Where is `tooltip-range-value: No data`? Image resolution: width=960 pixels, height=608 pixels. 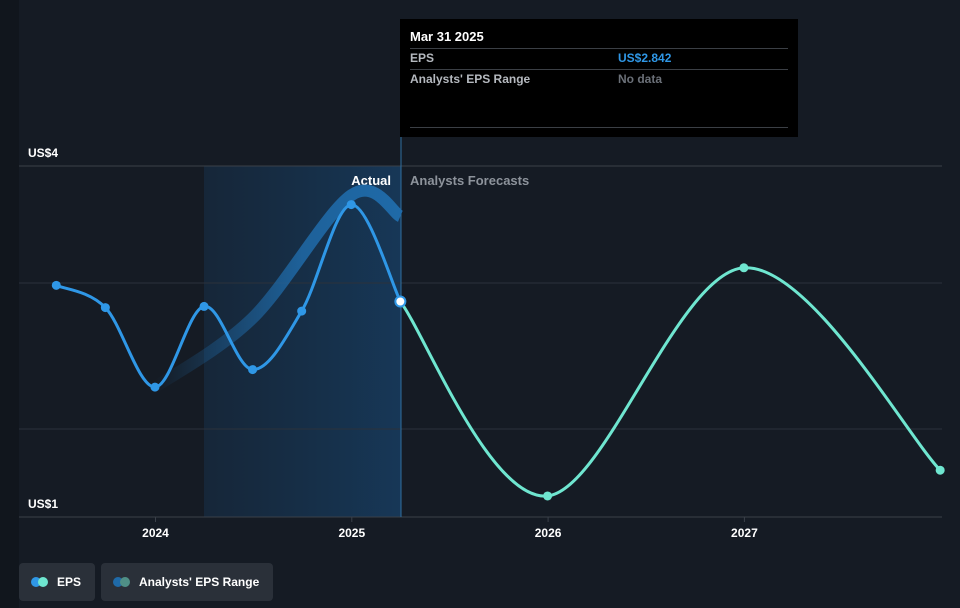 tooltip-range-value: No data is located at coordinates (640, 79).